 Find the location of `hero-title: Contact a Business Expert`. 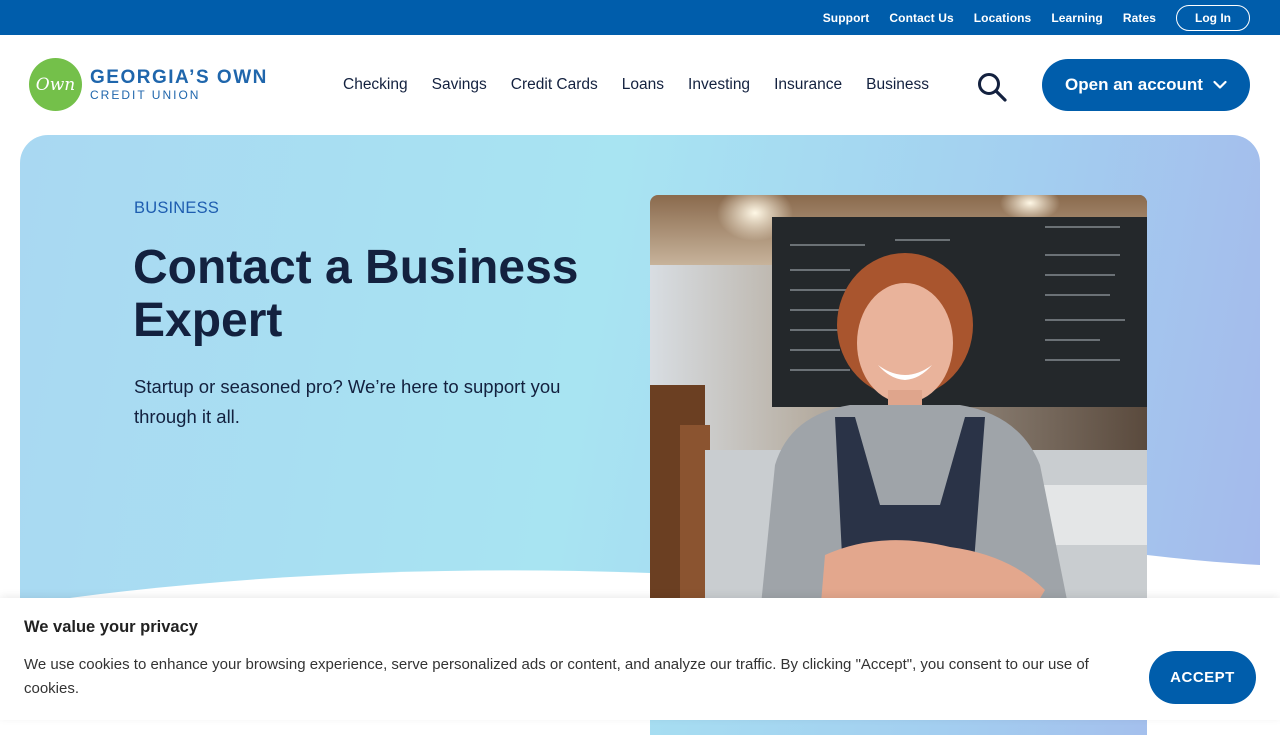

hero-title: Contact a Business Expert is located at coordinates (356, 294).